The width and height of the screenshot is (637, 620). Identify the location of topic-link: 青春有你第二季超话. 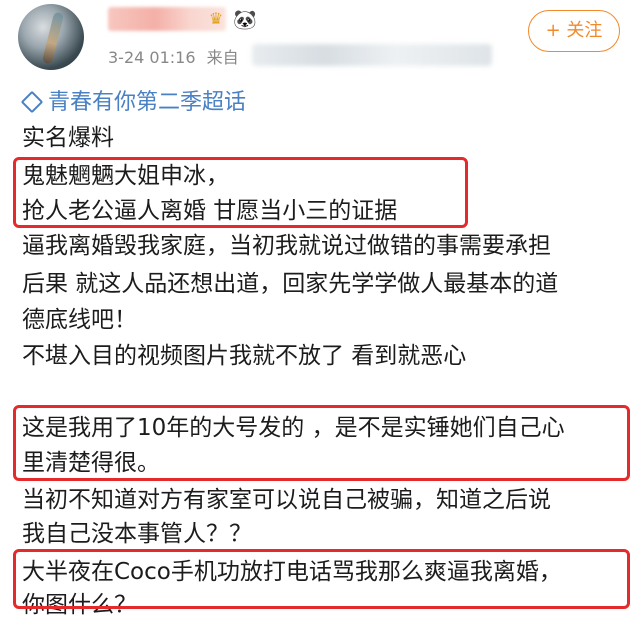
(133, 103).